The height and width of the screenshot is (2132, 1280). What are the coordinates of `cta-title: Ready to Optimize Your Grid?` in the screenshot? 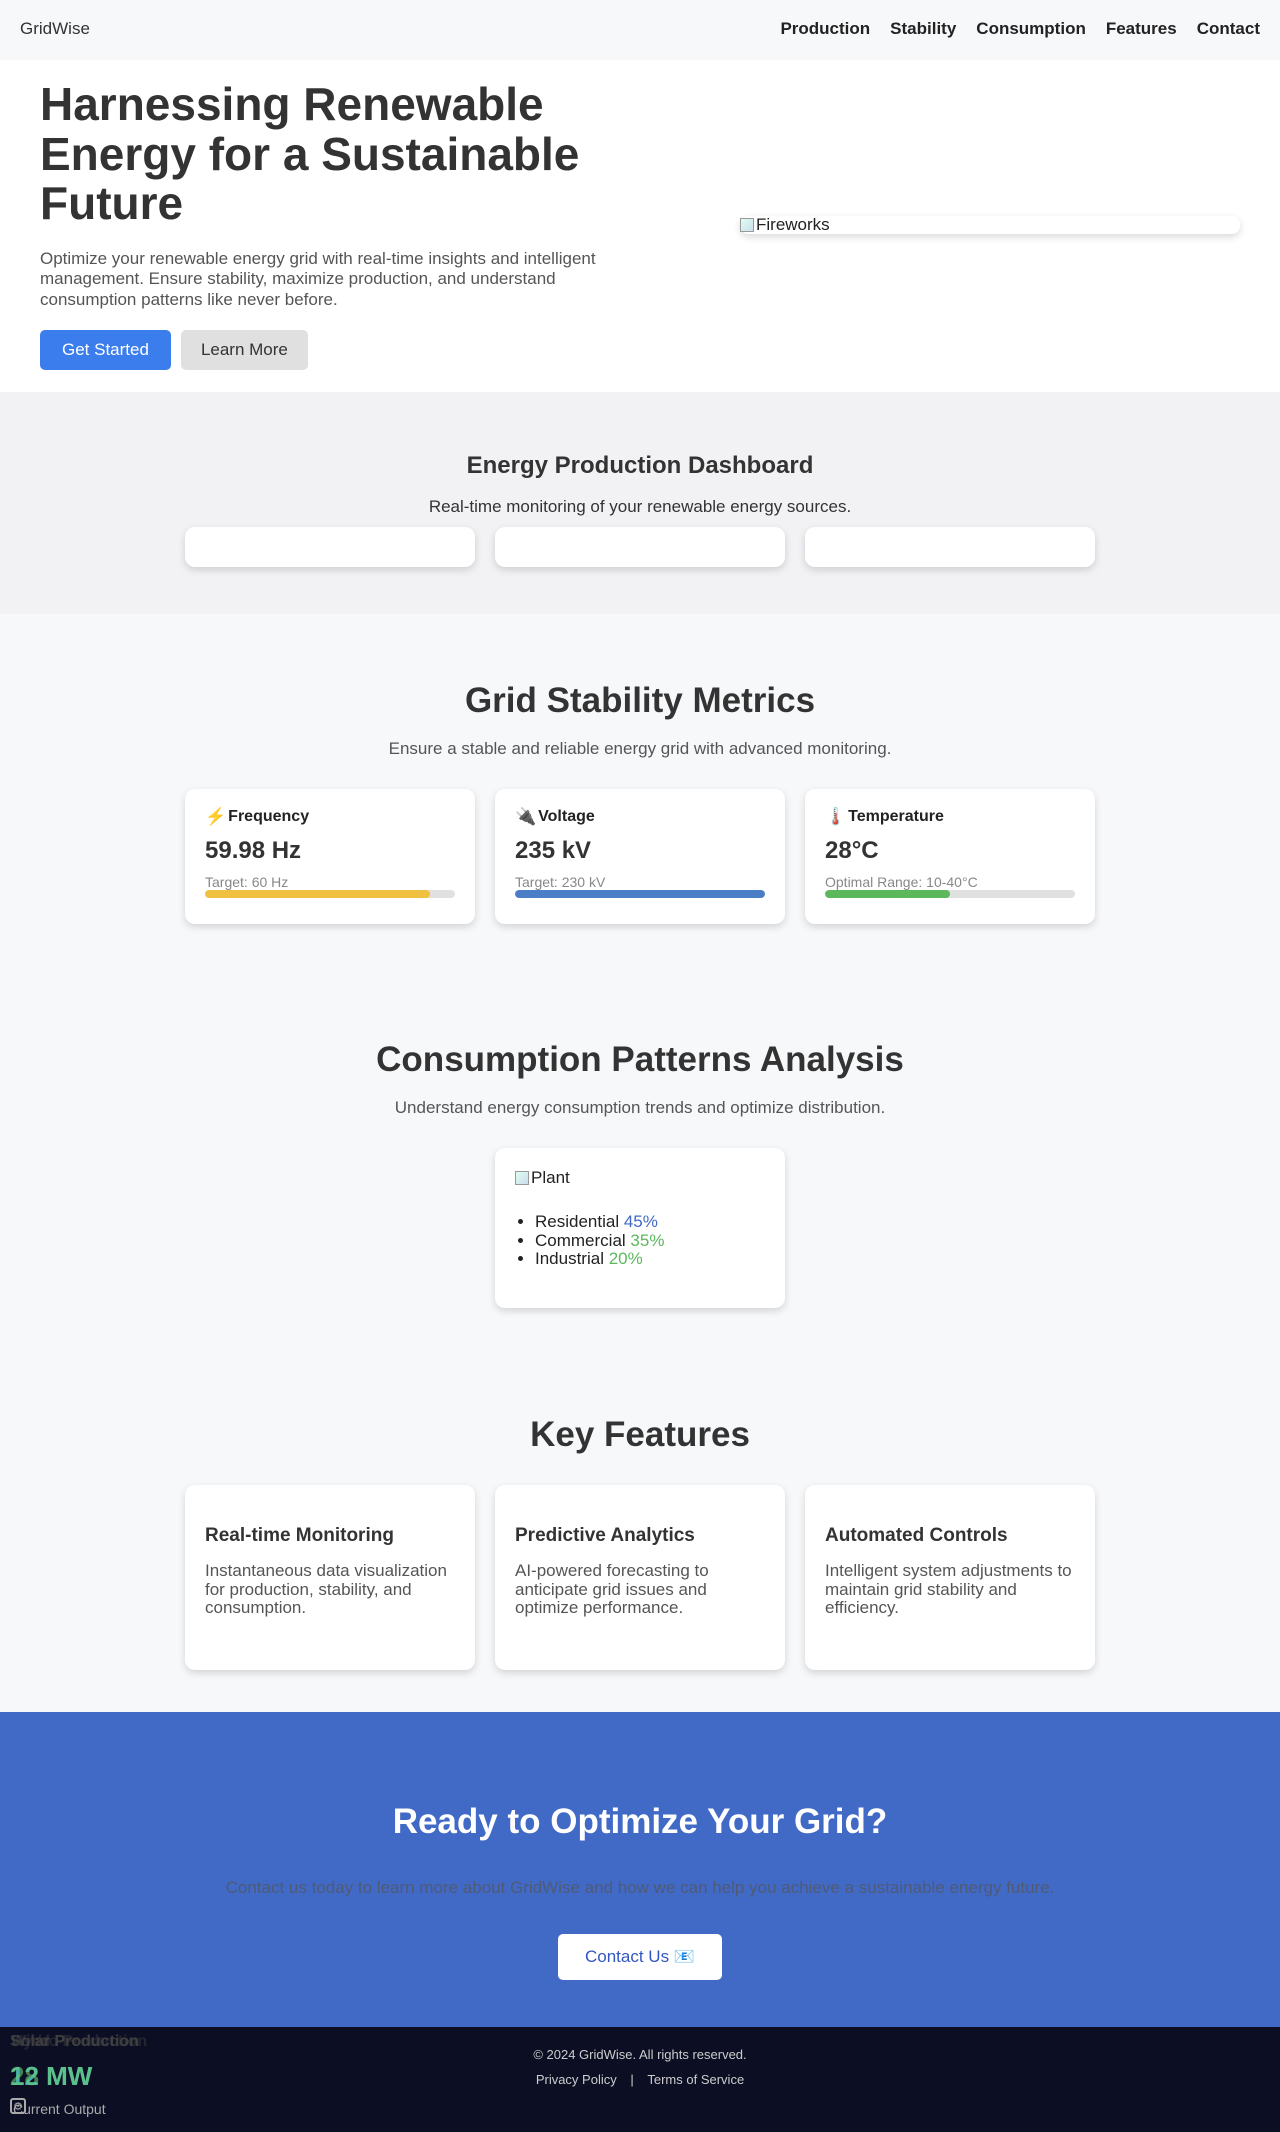 It's located at (640, 1821).